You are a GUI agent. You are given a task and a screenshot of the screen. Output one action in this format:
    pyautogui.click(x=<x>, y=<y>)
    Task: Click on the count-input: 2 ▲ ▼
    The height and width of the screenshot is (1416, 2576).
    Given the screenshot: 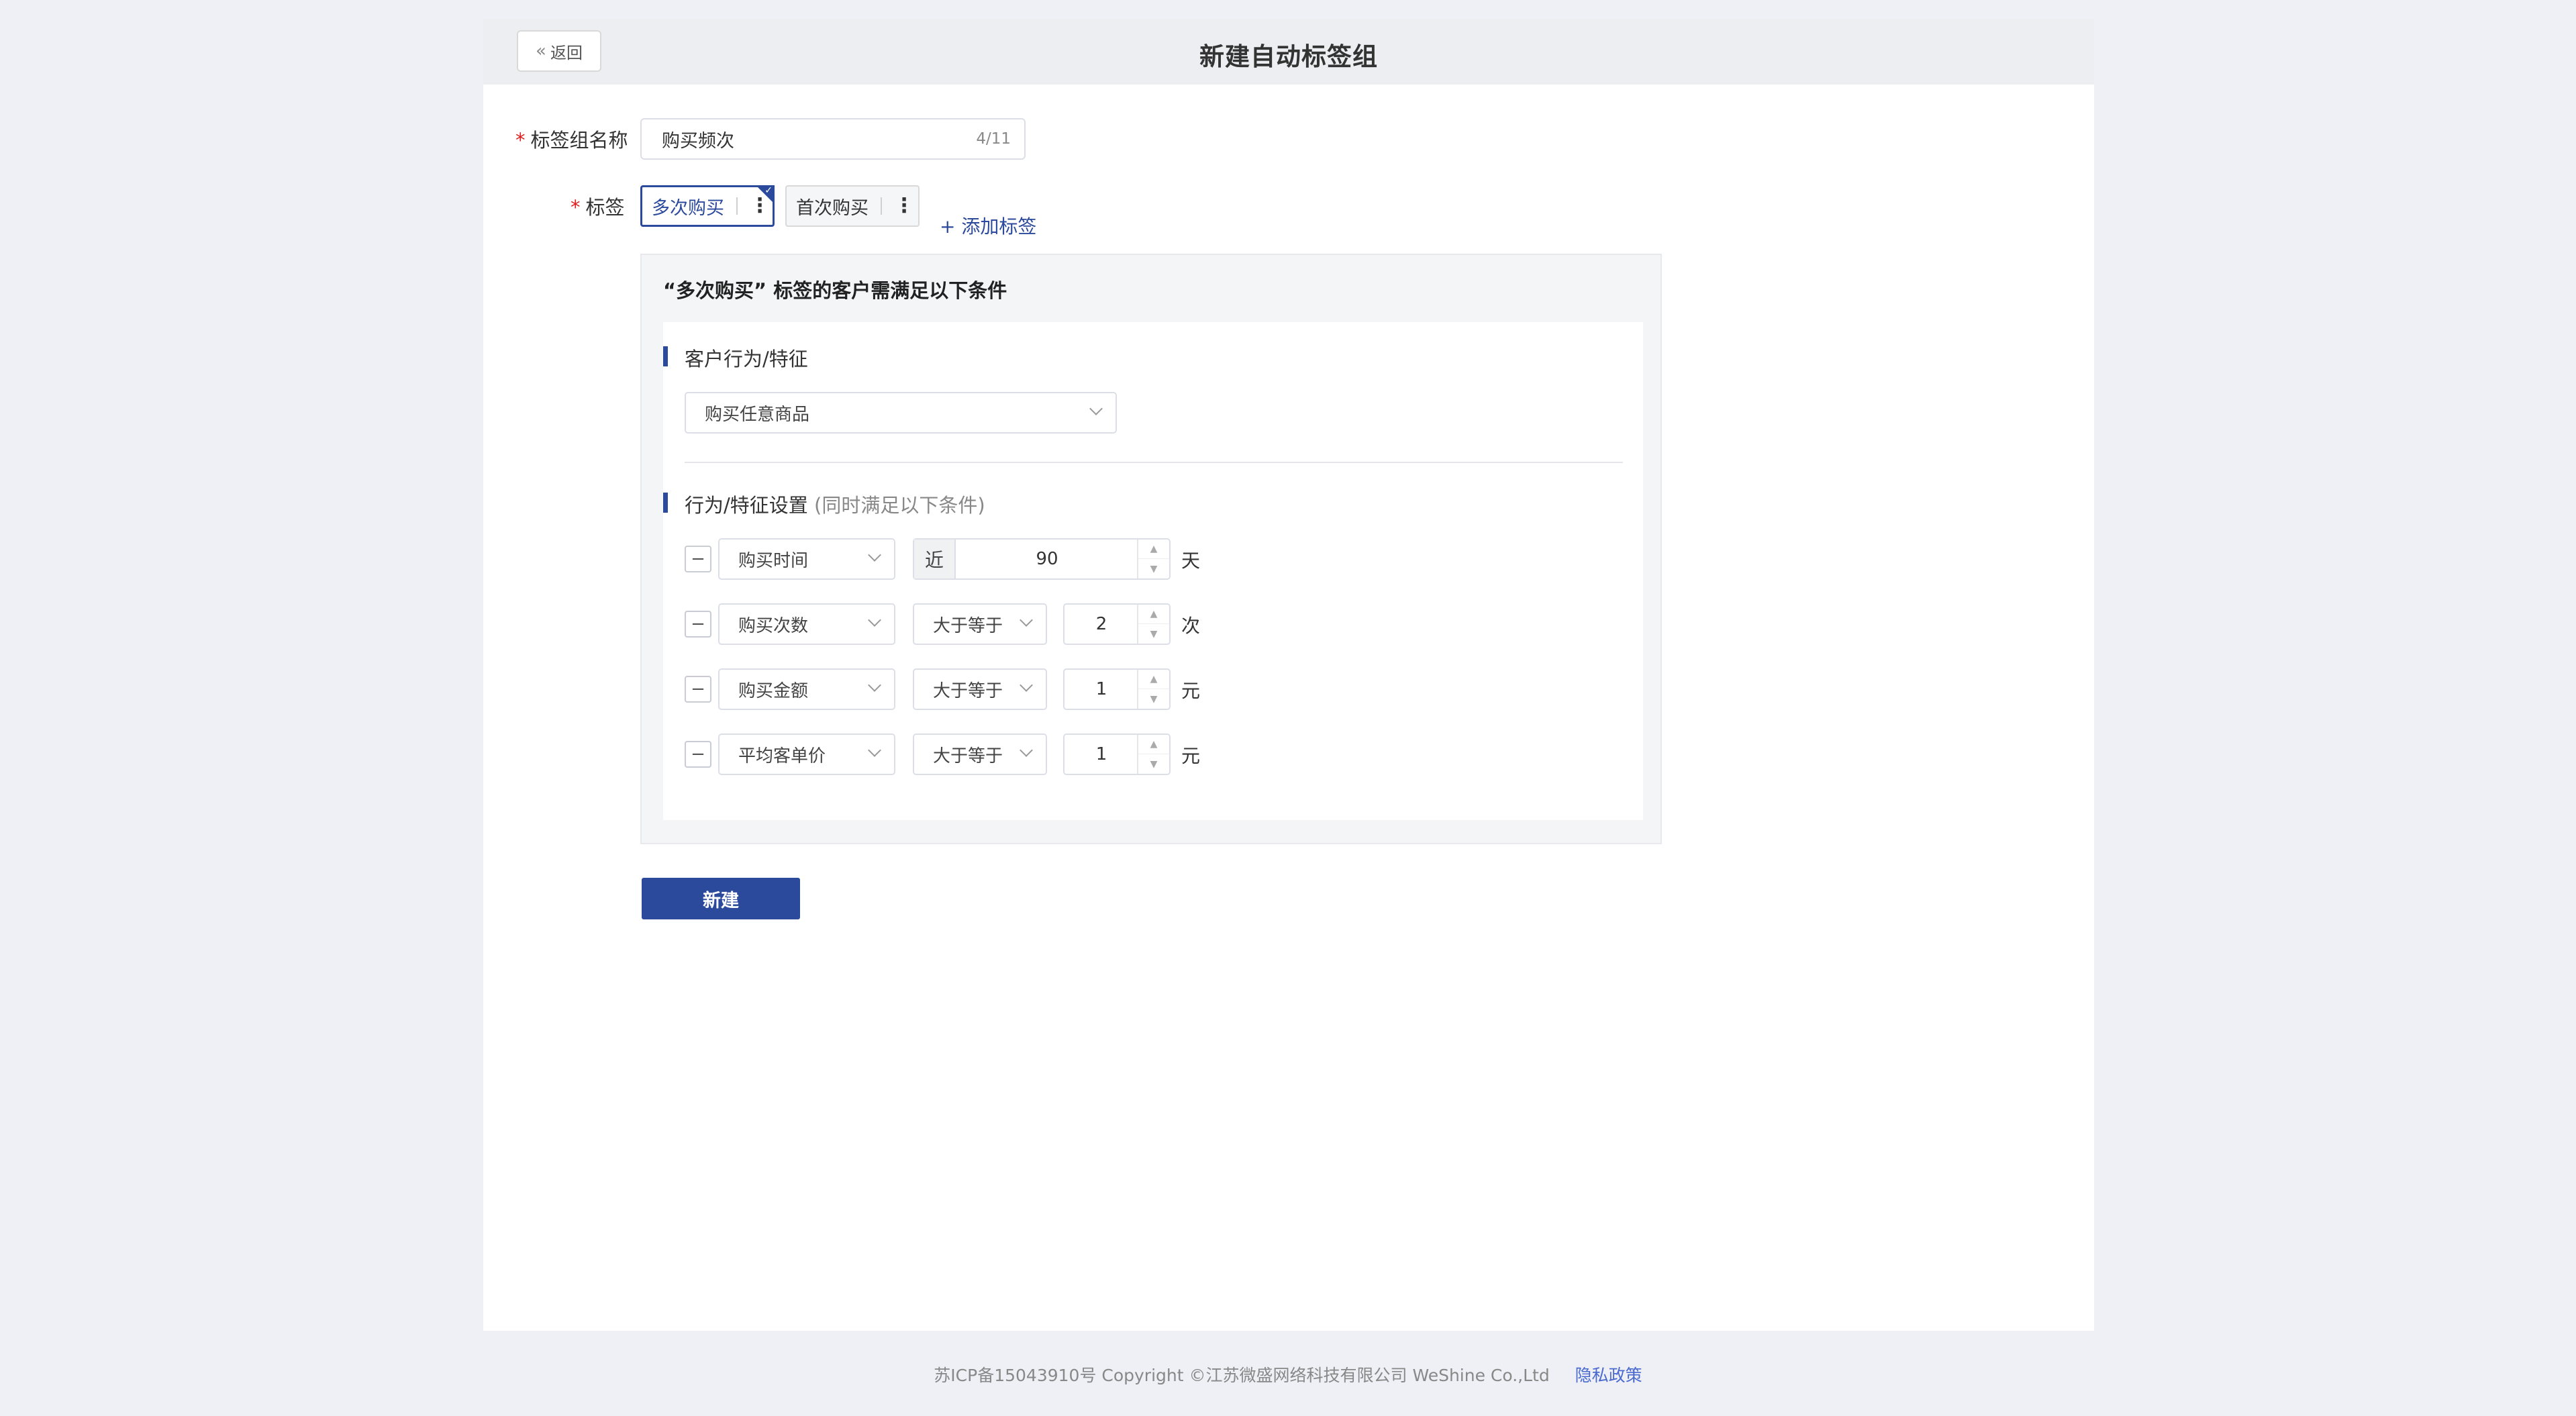 What is the action you would take?
    pyautogui.click(x=1117, y=624)
    